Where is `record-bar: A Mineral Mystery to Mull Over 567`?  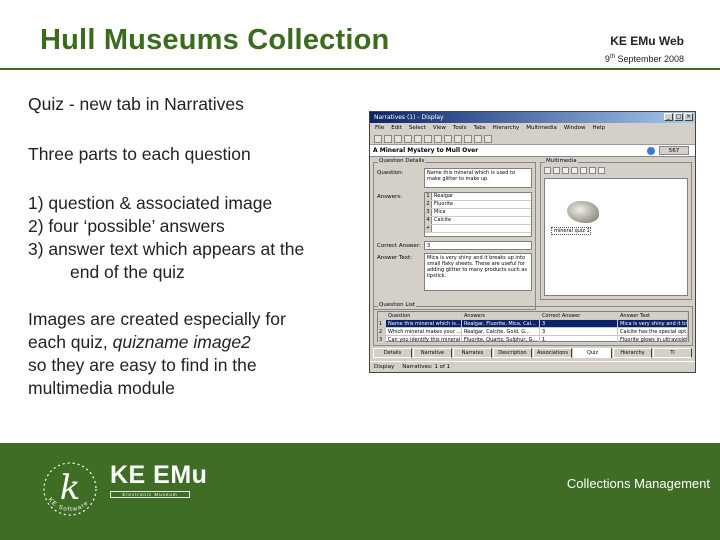 record-bar: A Mineral Mystery to Mull Over 567 is located at coordinates (532, 151).